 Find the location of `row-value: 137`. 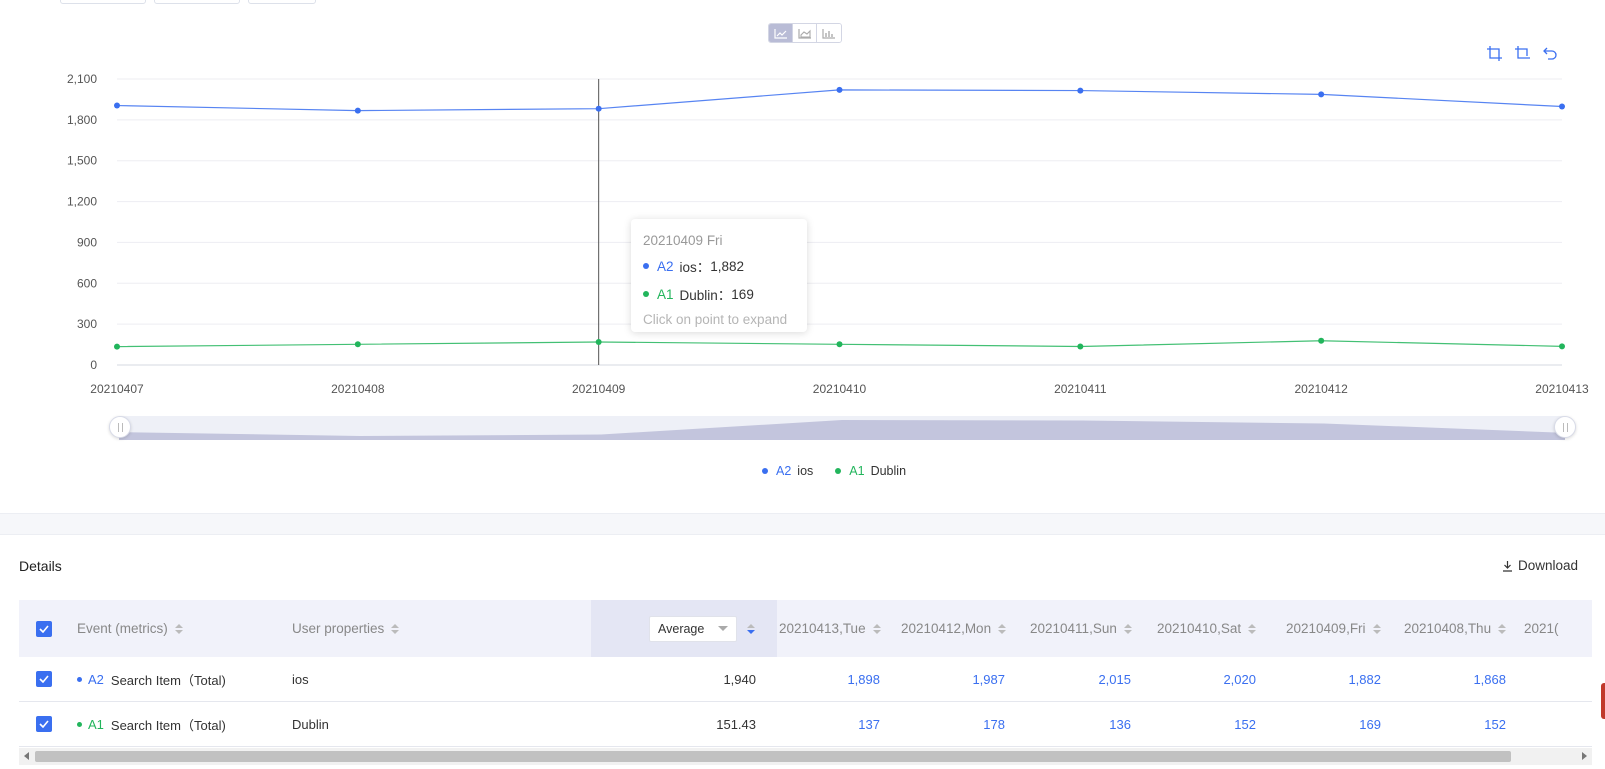

row-value: 137 is located at coordinates (829, 724).